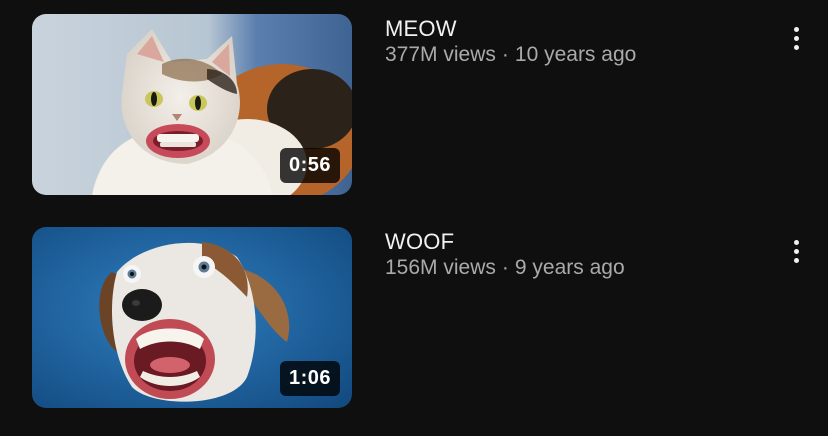 The image size is (828, 436). I want to click on video-stats: 156M views · 9 years ago, so click(575, 268).